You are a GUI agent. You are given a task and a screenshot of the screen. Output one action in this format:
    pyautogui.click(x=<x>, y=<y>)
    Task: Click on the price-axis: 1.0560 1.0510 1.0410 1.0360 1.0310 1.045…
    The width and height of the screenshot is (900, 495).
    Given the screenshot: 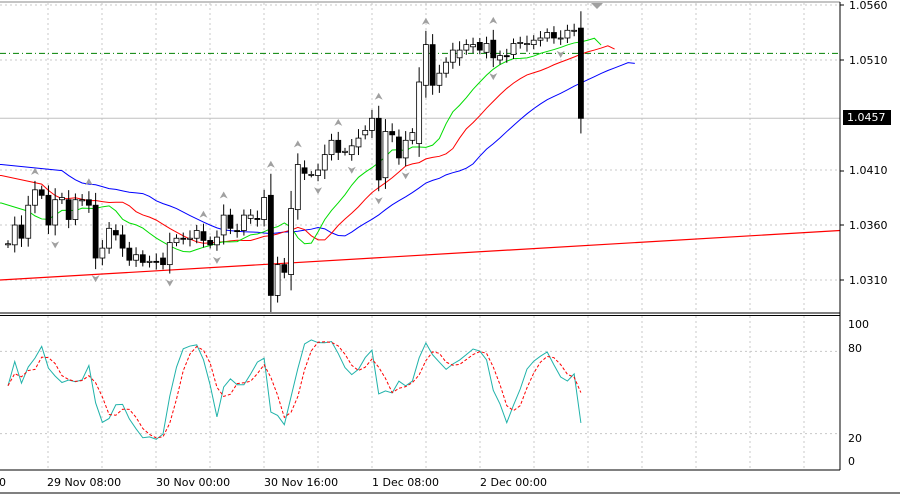 What is the action you would take?
    pyautogui.click(x=867, y=143)
    